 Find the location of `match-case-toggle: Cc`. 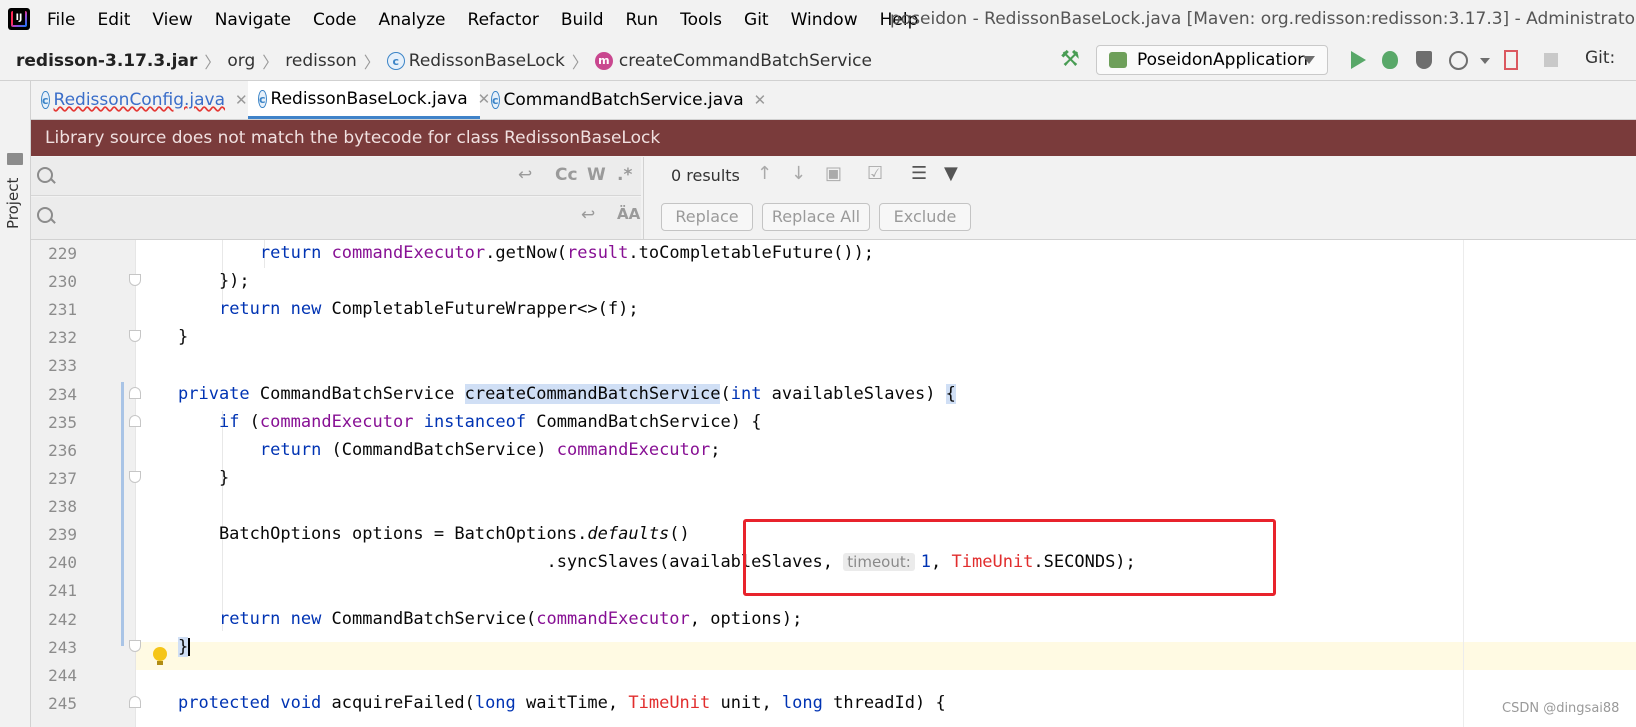

match-case-toggle: Cc is located at coordinates (566, 175).